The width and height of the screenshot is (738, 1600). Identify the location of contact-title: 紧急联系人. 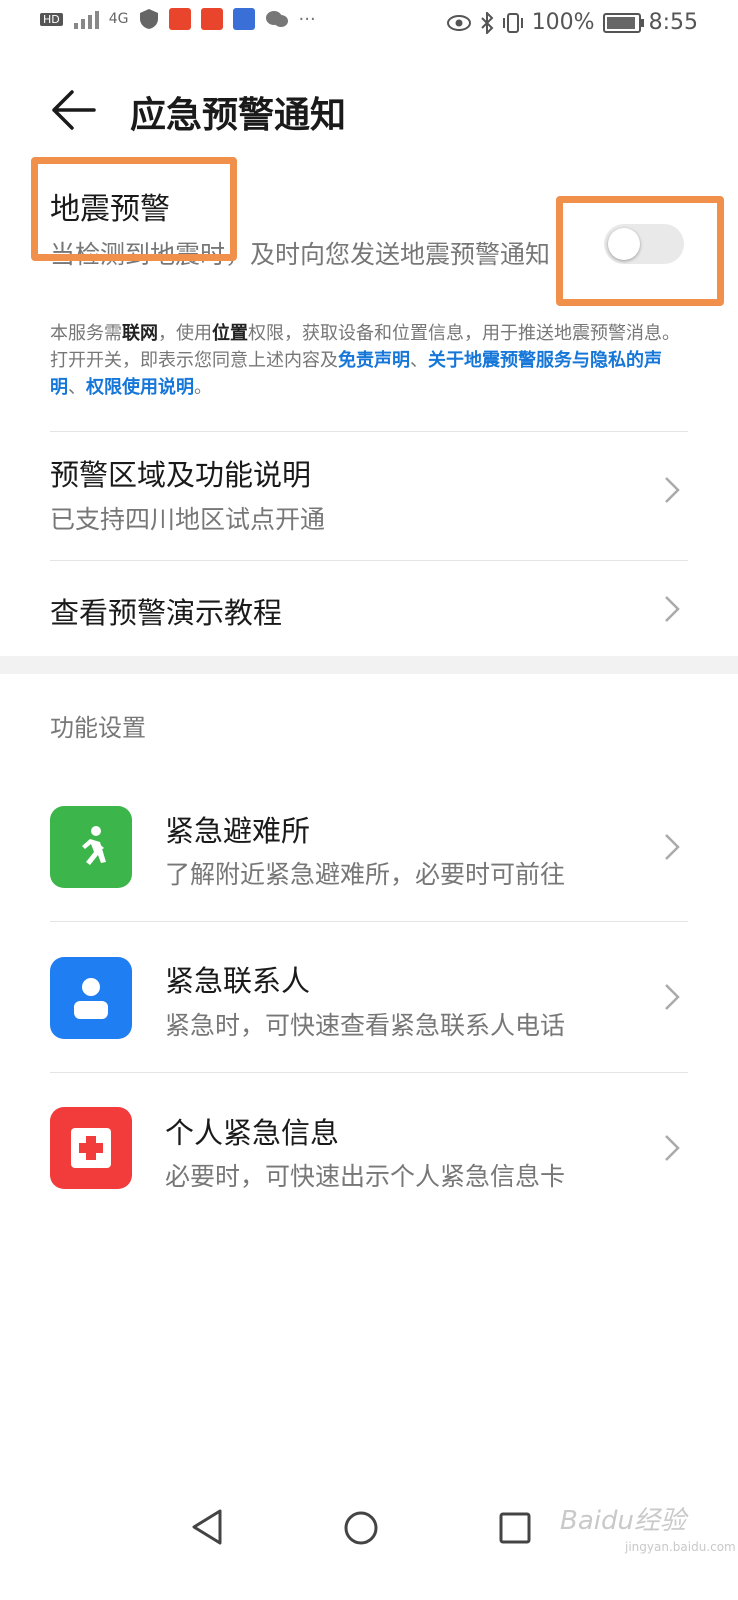
(238, 981).